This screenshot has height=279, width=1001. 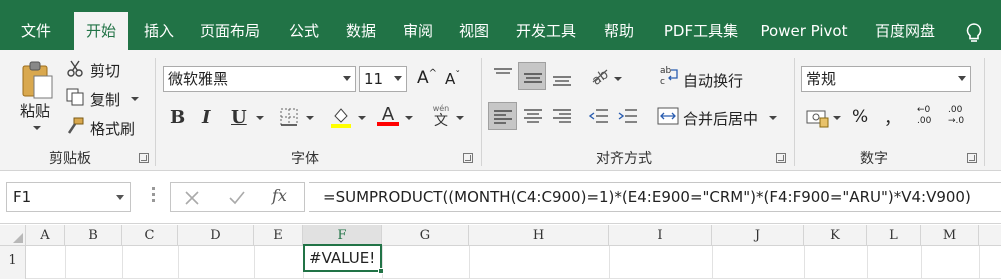 I want to click on tab-view: 视图, so click(x=474, y=31).